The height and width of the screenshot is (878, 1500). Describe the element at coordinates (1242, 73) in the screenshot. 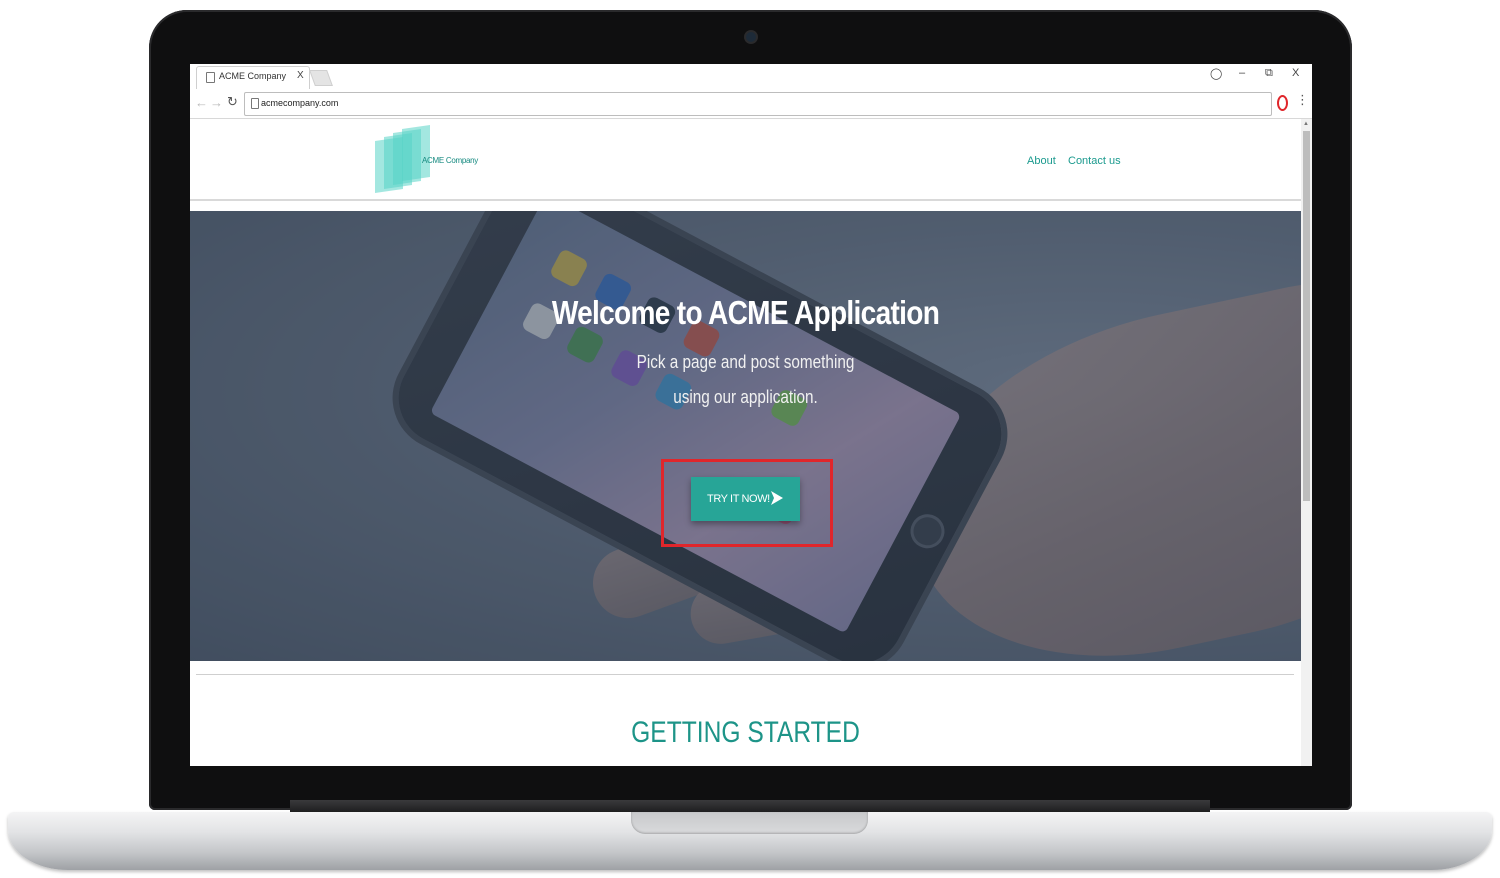

I see `minimize-button: –` at that location.